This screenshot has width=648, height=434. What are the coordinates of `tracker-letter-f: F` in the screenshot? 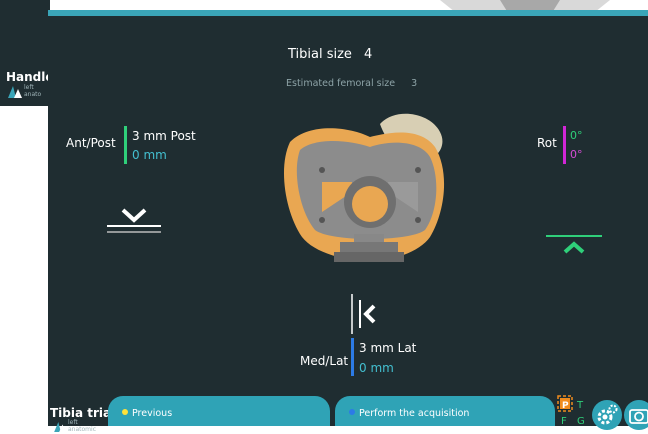 It's located at (564, 421).